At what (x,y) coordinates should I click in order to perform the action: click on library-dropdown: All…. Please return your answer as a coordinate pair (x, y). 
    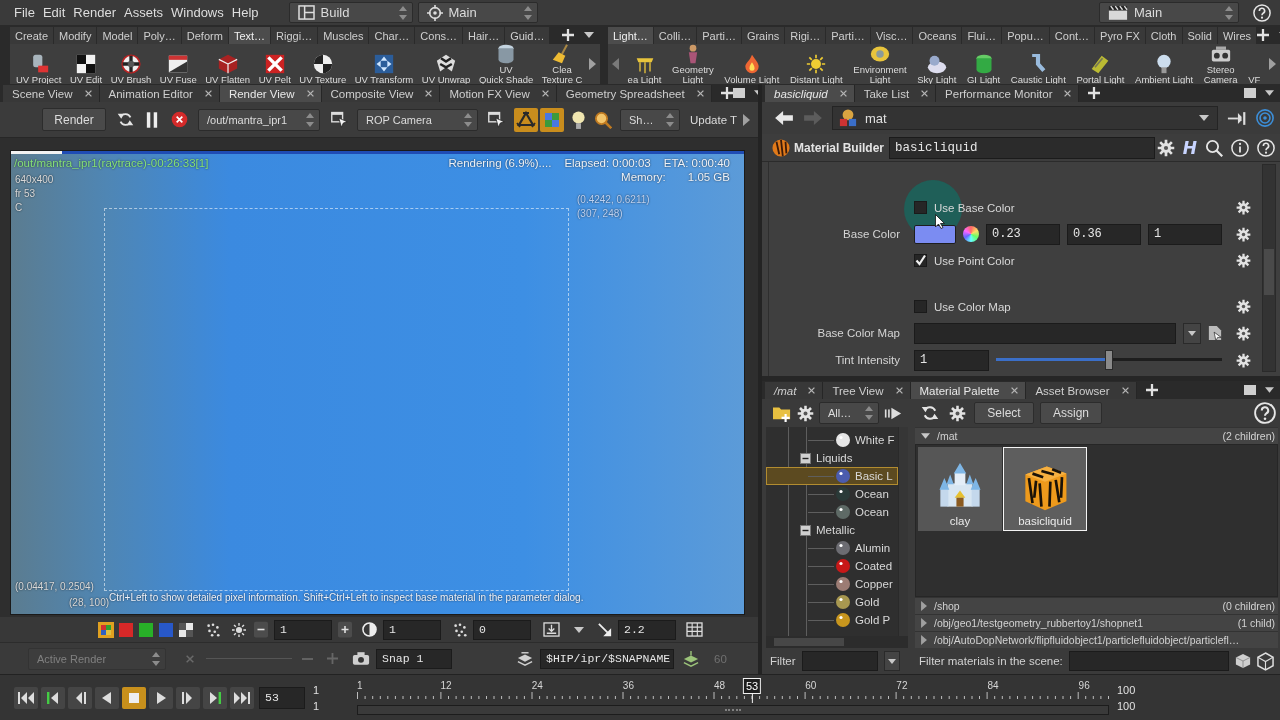
    Looking at the image, I should click on (849, 413).